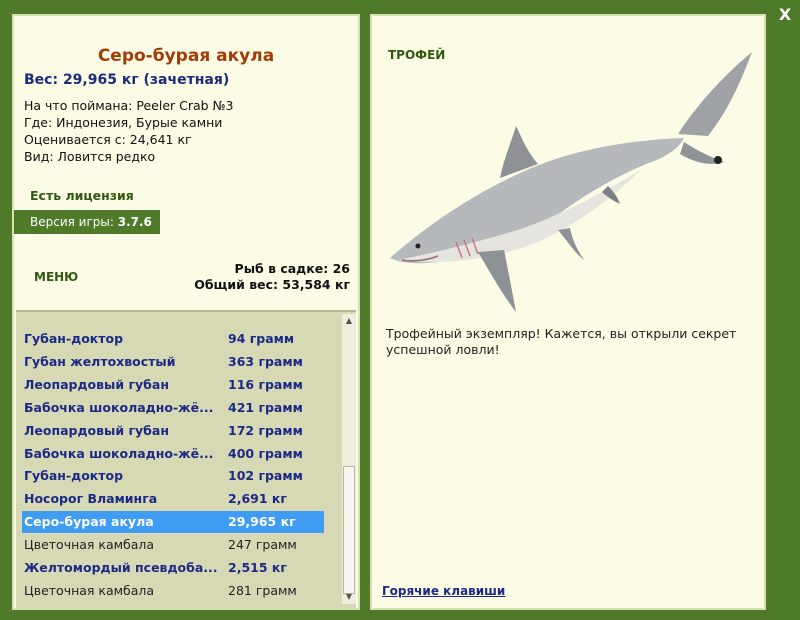 The height and width of the screenshot is (620, 800). What do you see at coordinates (129, 105) in the screenshot?
I see `fish-bait: На что поймана: Peeler Crab №3` at bounding box center [129, 105].